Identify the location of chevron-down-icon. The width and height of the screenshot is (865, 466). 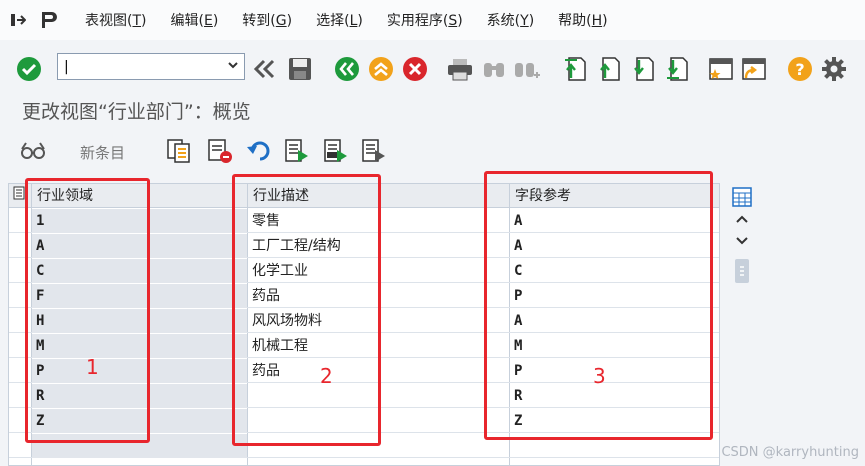
(233, 67).